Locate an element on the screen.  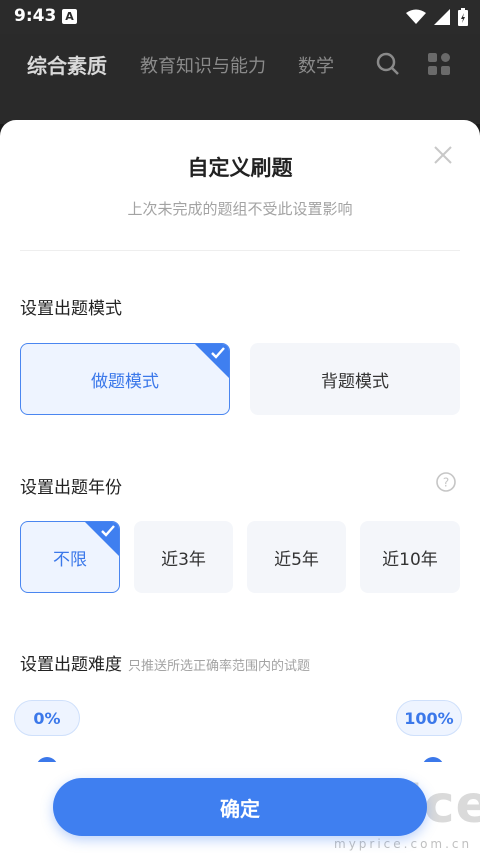
status-icons is located at coordinates (437, 17).